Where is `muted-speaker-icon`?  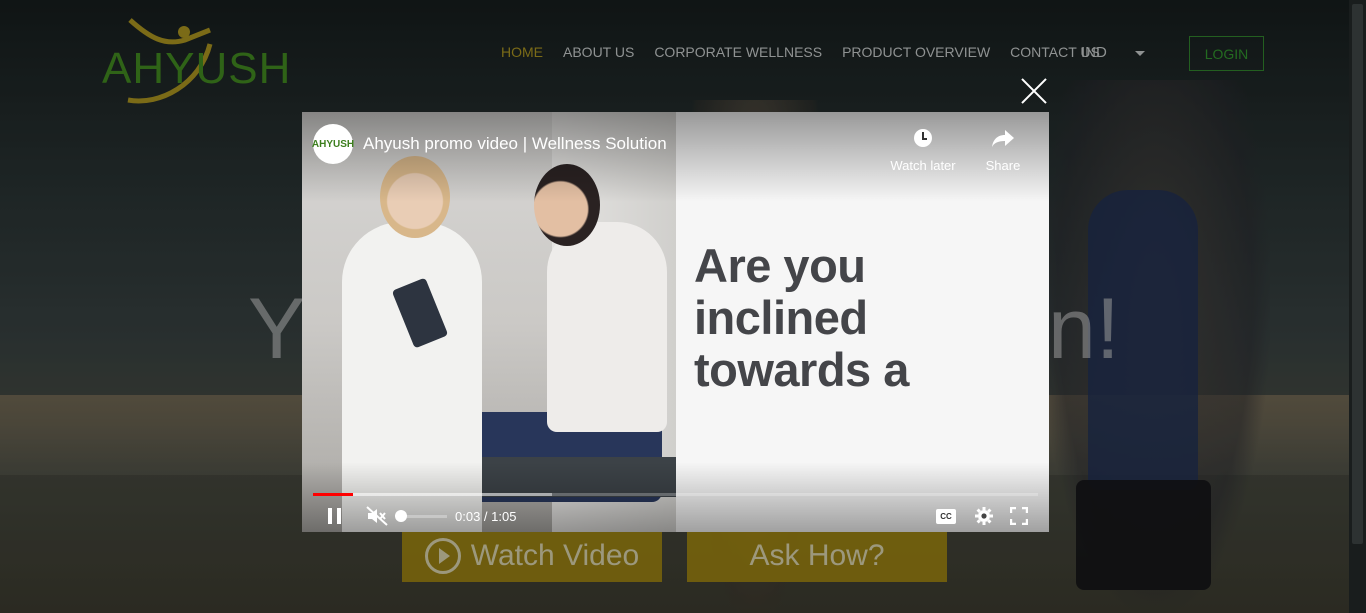 muted-speaker-icon is located at coordinates (377, 516).